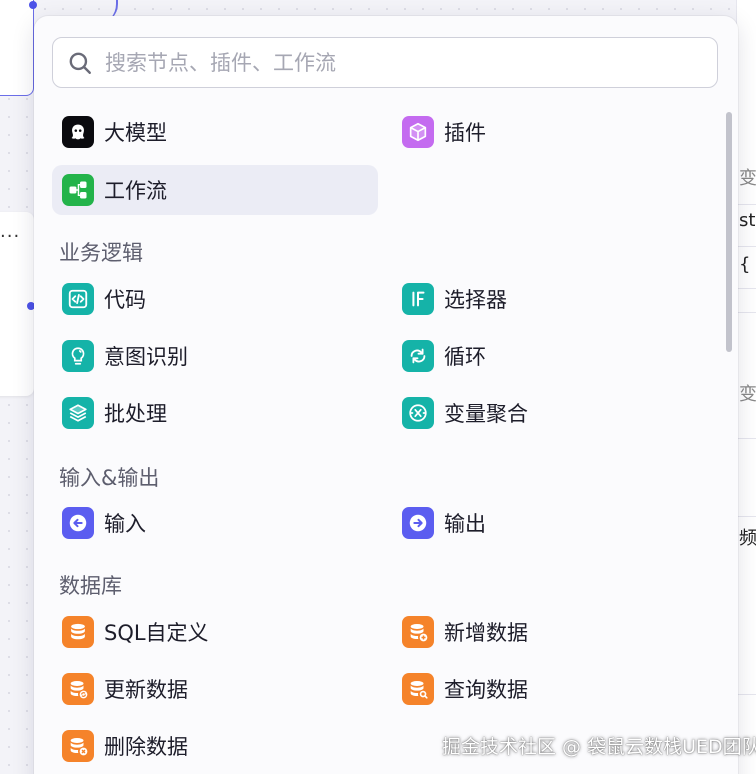 The height and width of the screenshot is (774, 756). What do you see at coordinates (418, 132) in the screenshot?
I see `cube-icon` at bounding box center [418, 132].